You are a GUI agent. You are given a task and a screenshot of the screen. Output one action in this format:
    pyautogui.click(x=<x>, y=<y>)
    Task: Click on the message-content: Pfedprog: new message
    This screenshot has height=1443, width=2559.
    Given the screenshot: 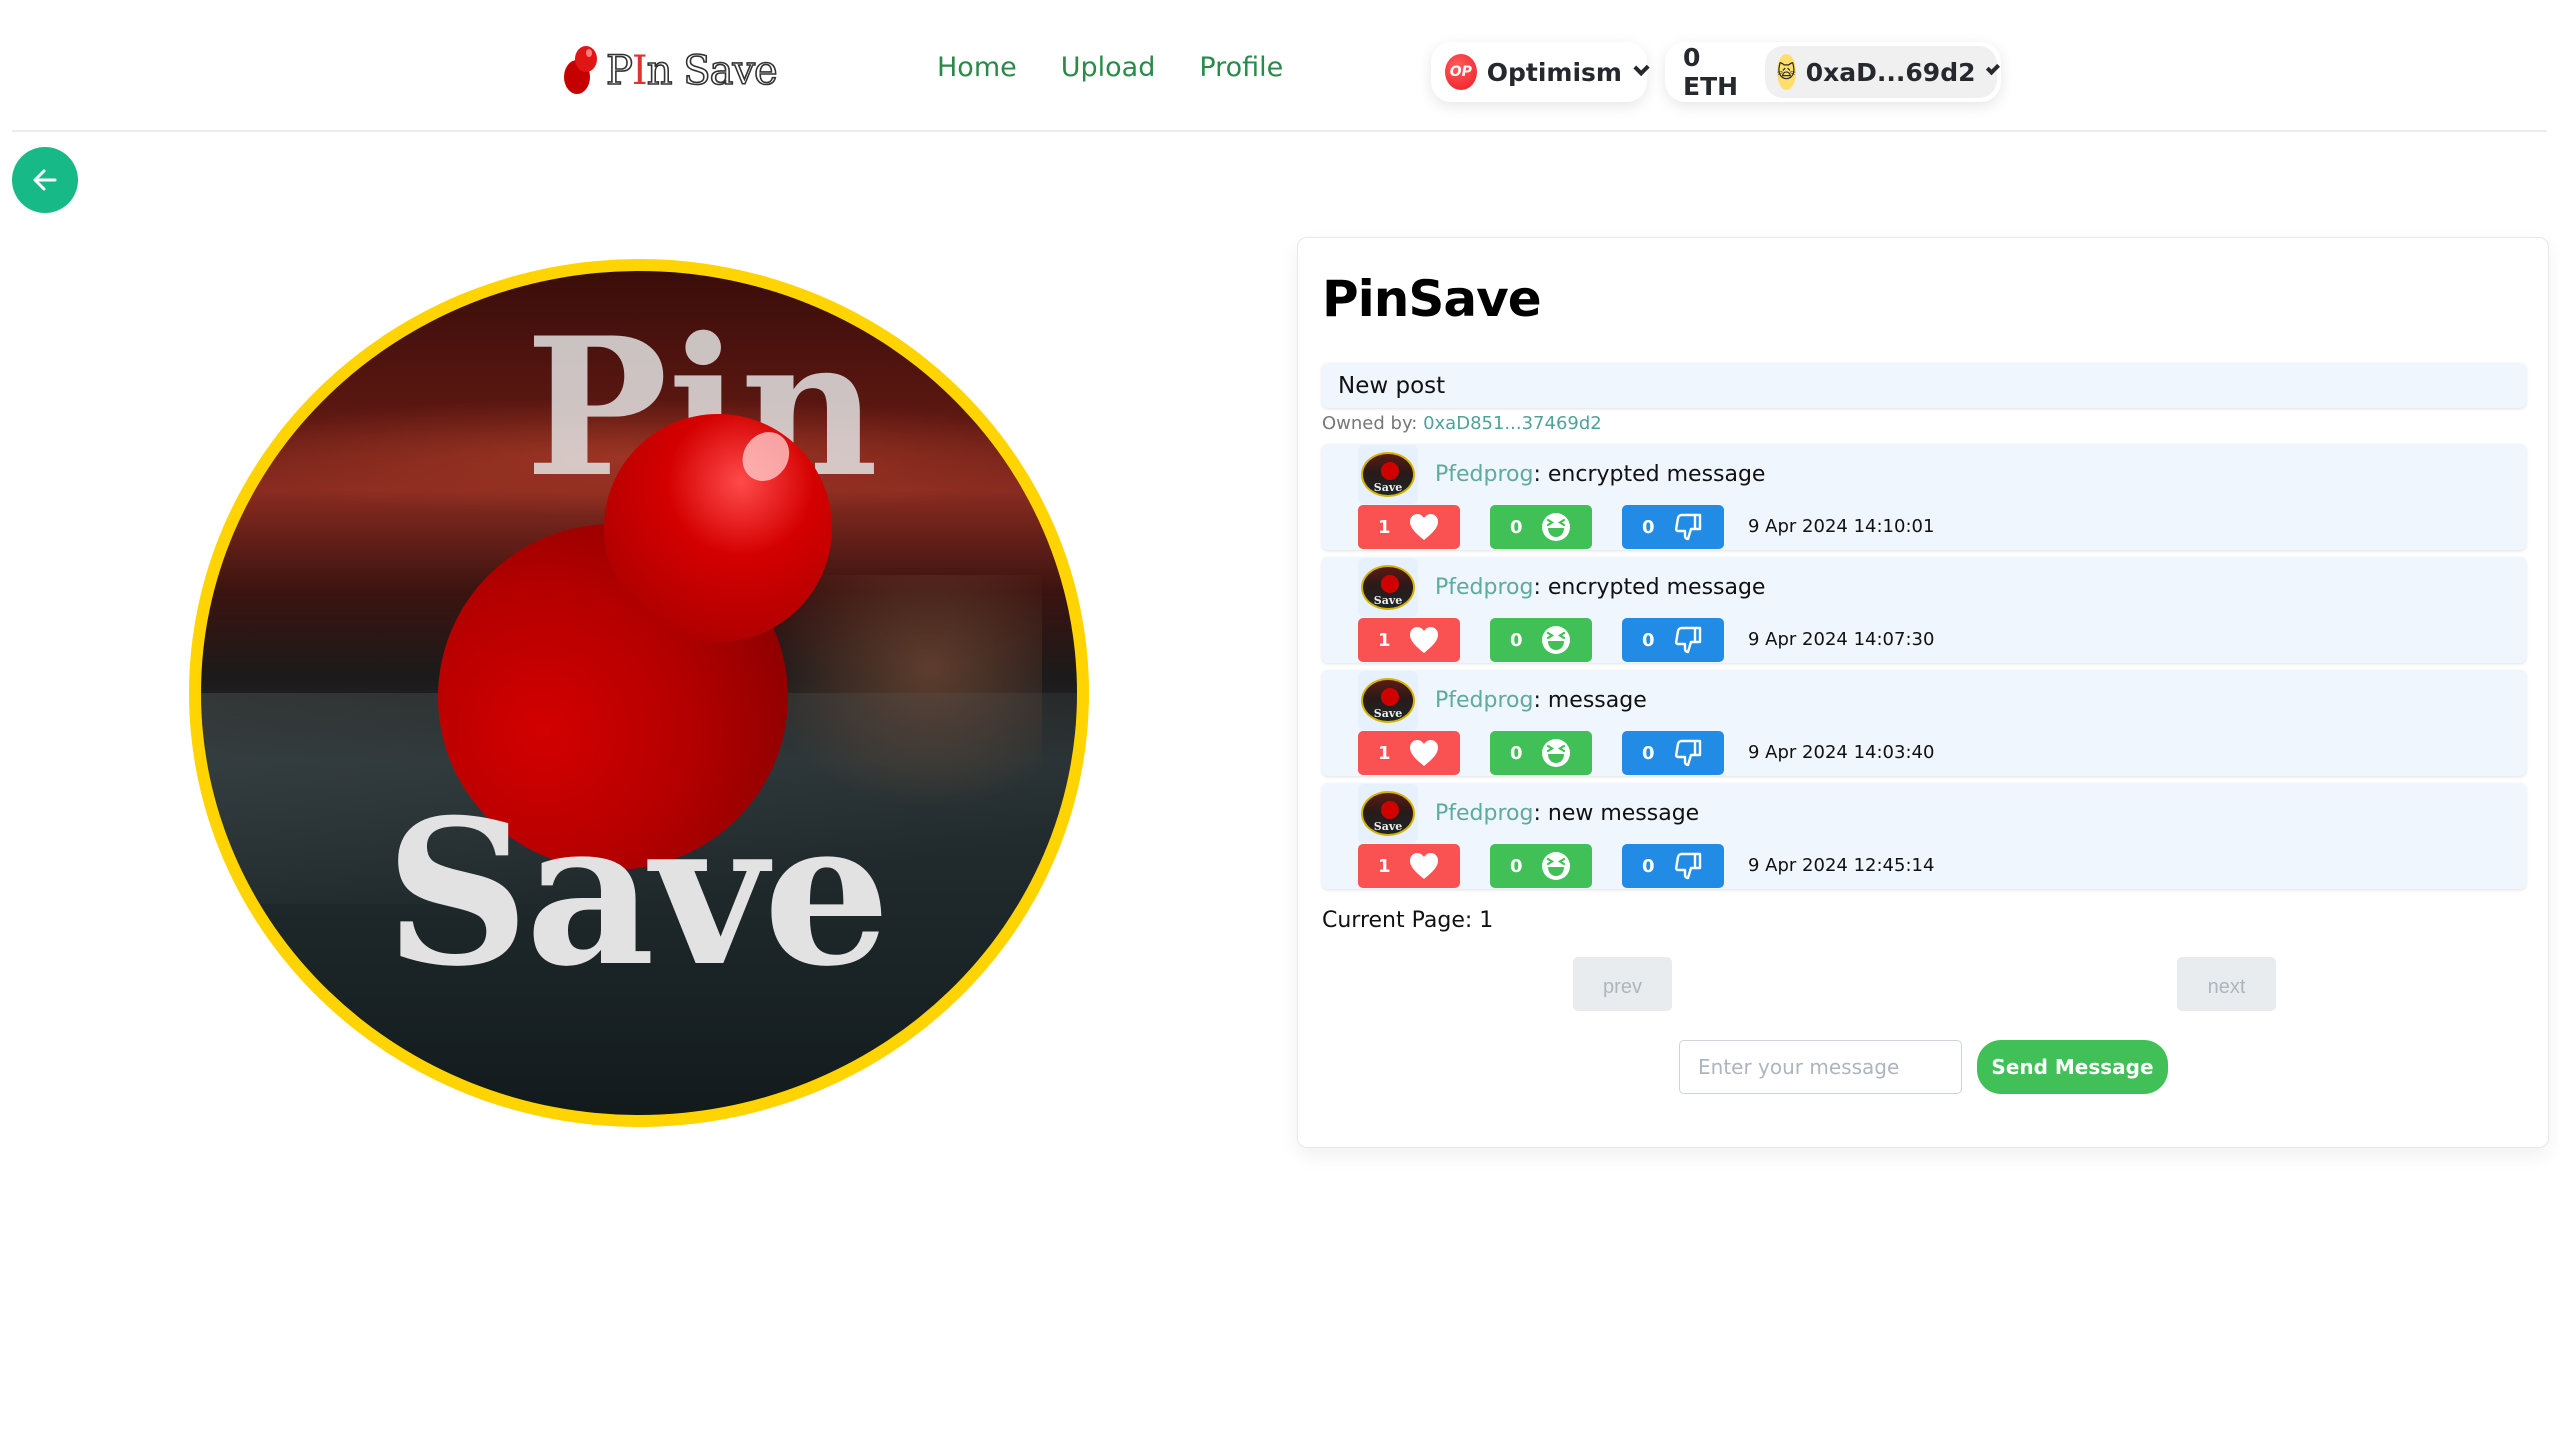 What is the action you would take?
    pyautogui.click(x=1567, y=813)
    